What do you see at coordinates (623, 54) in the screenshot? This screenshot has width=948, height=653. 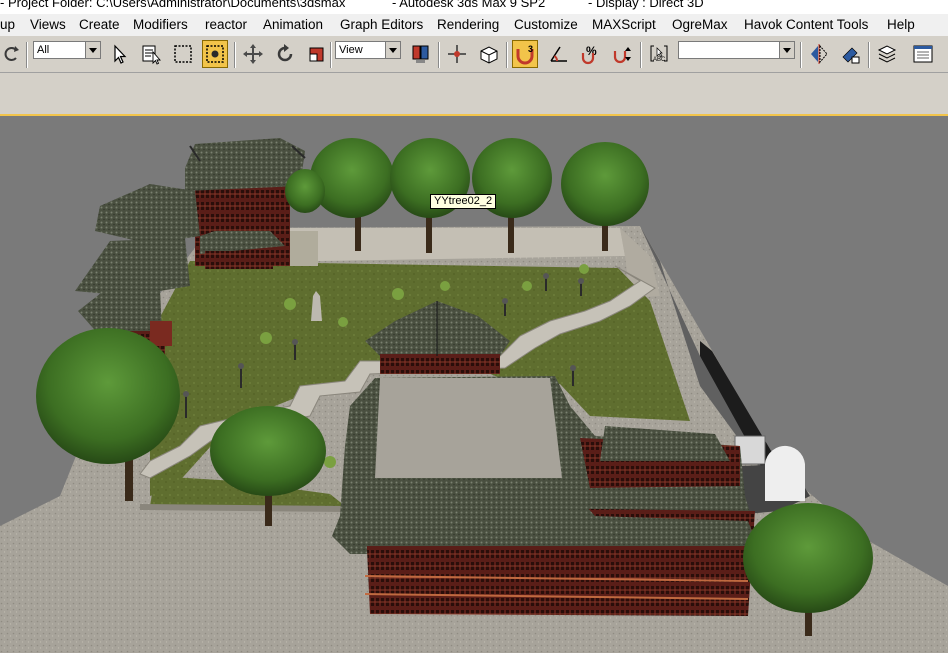 I see `spinner-snap-icon` at bounding box center [623, 54].